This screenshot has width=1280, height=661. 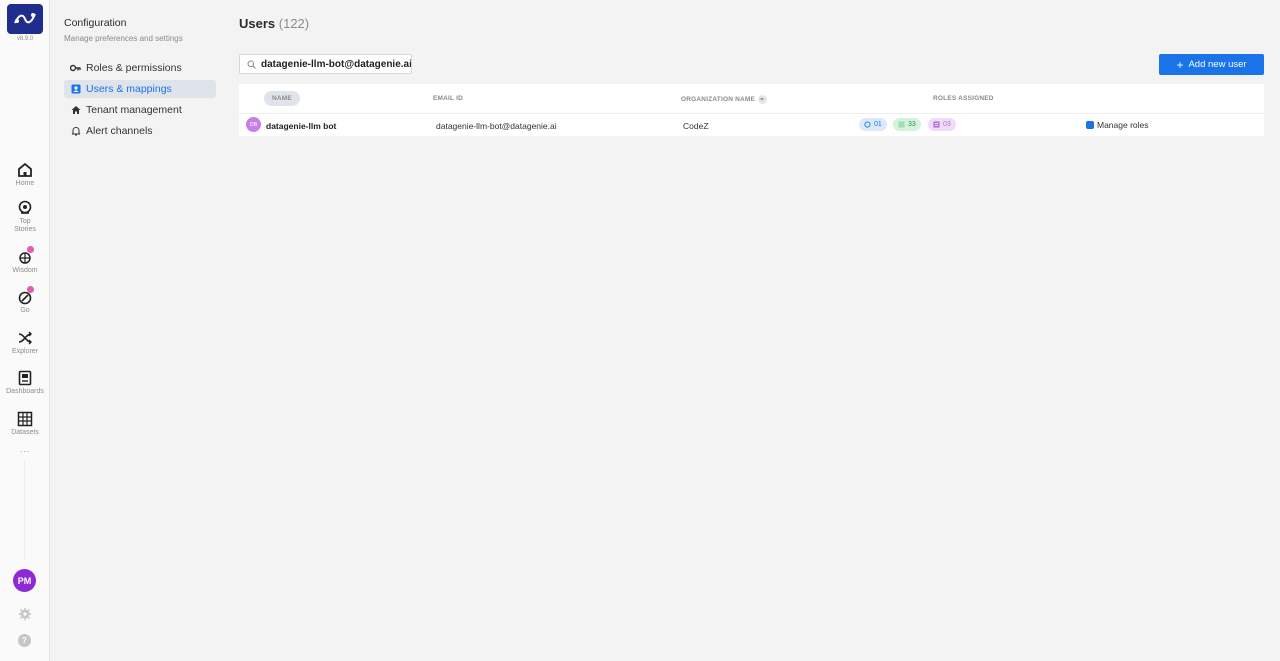 I want to click on menu-label: Roles & permissions, so click(x=134, y=68).